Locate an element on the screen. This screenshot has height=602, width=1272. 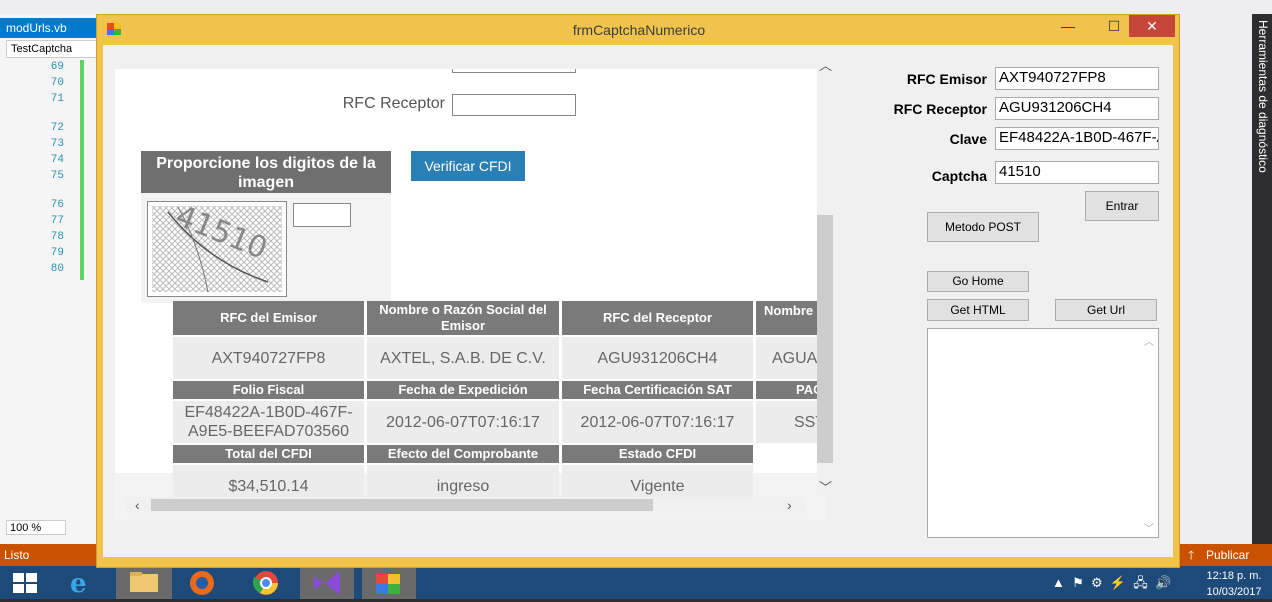
internet-explorer-icon: e is located at coordinates (81, 584).